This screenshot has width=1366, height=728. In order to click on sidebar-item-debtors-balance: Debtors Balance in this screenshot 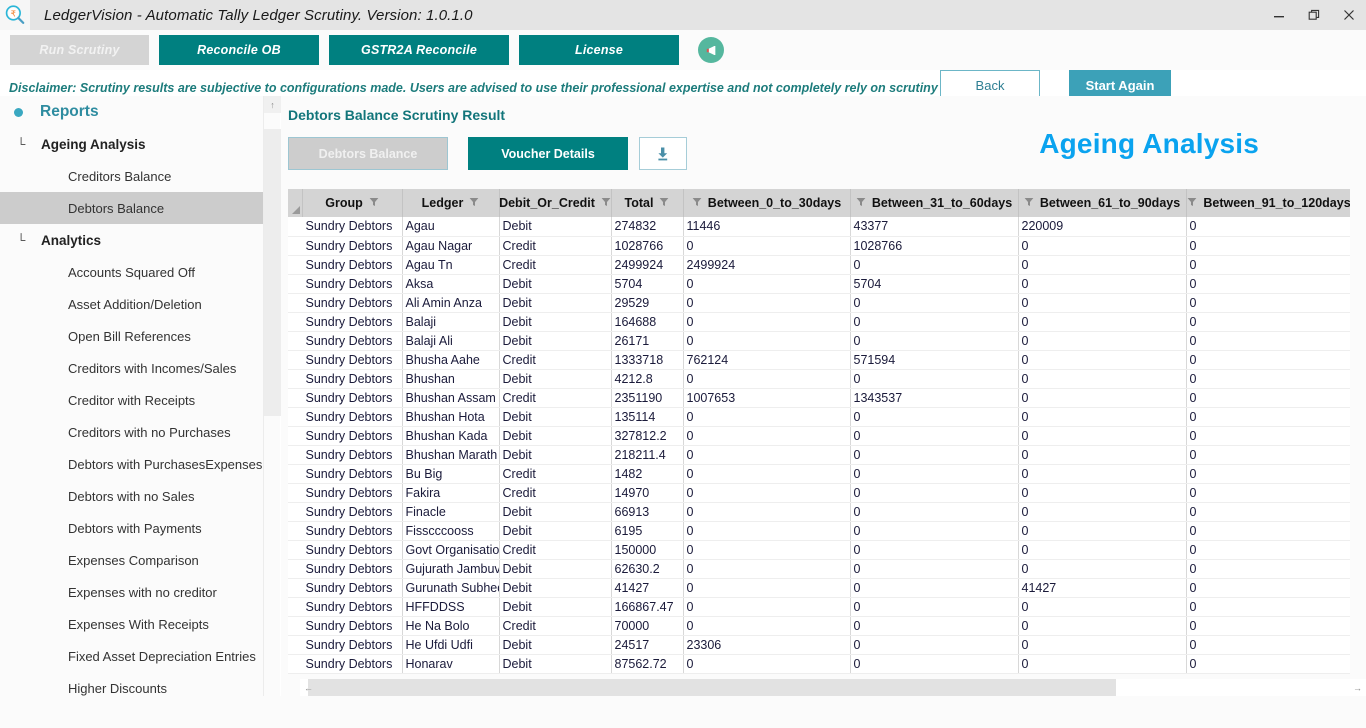, I will do `click(131, 208)`.